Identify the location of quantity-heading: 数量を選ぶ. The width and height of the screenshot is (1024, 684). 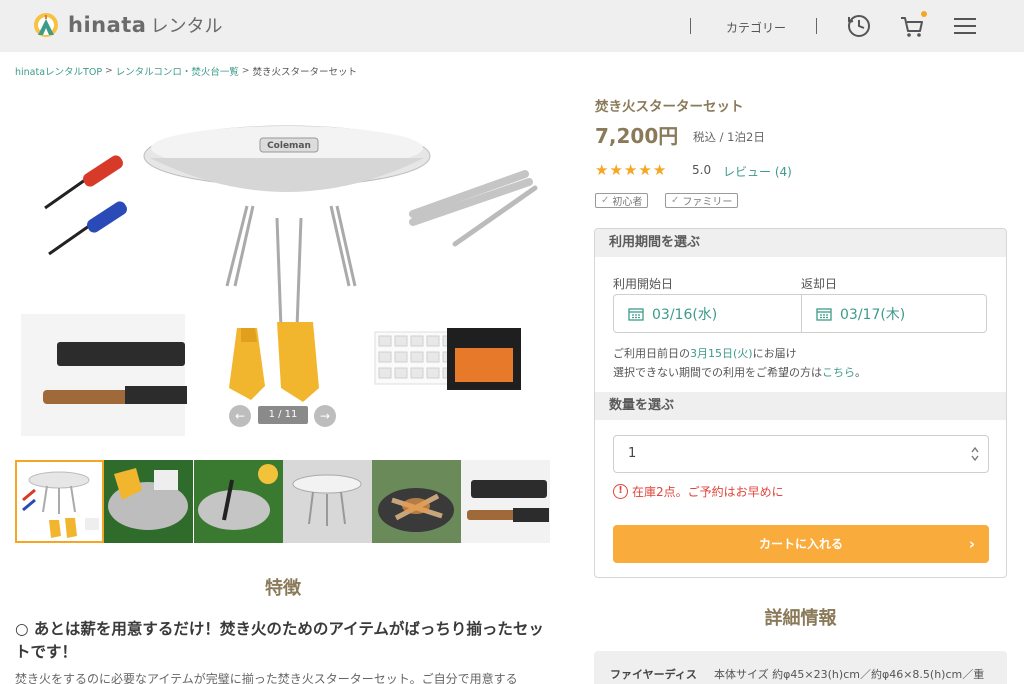
(800, 406).